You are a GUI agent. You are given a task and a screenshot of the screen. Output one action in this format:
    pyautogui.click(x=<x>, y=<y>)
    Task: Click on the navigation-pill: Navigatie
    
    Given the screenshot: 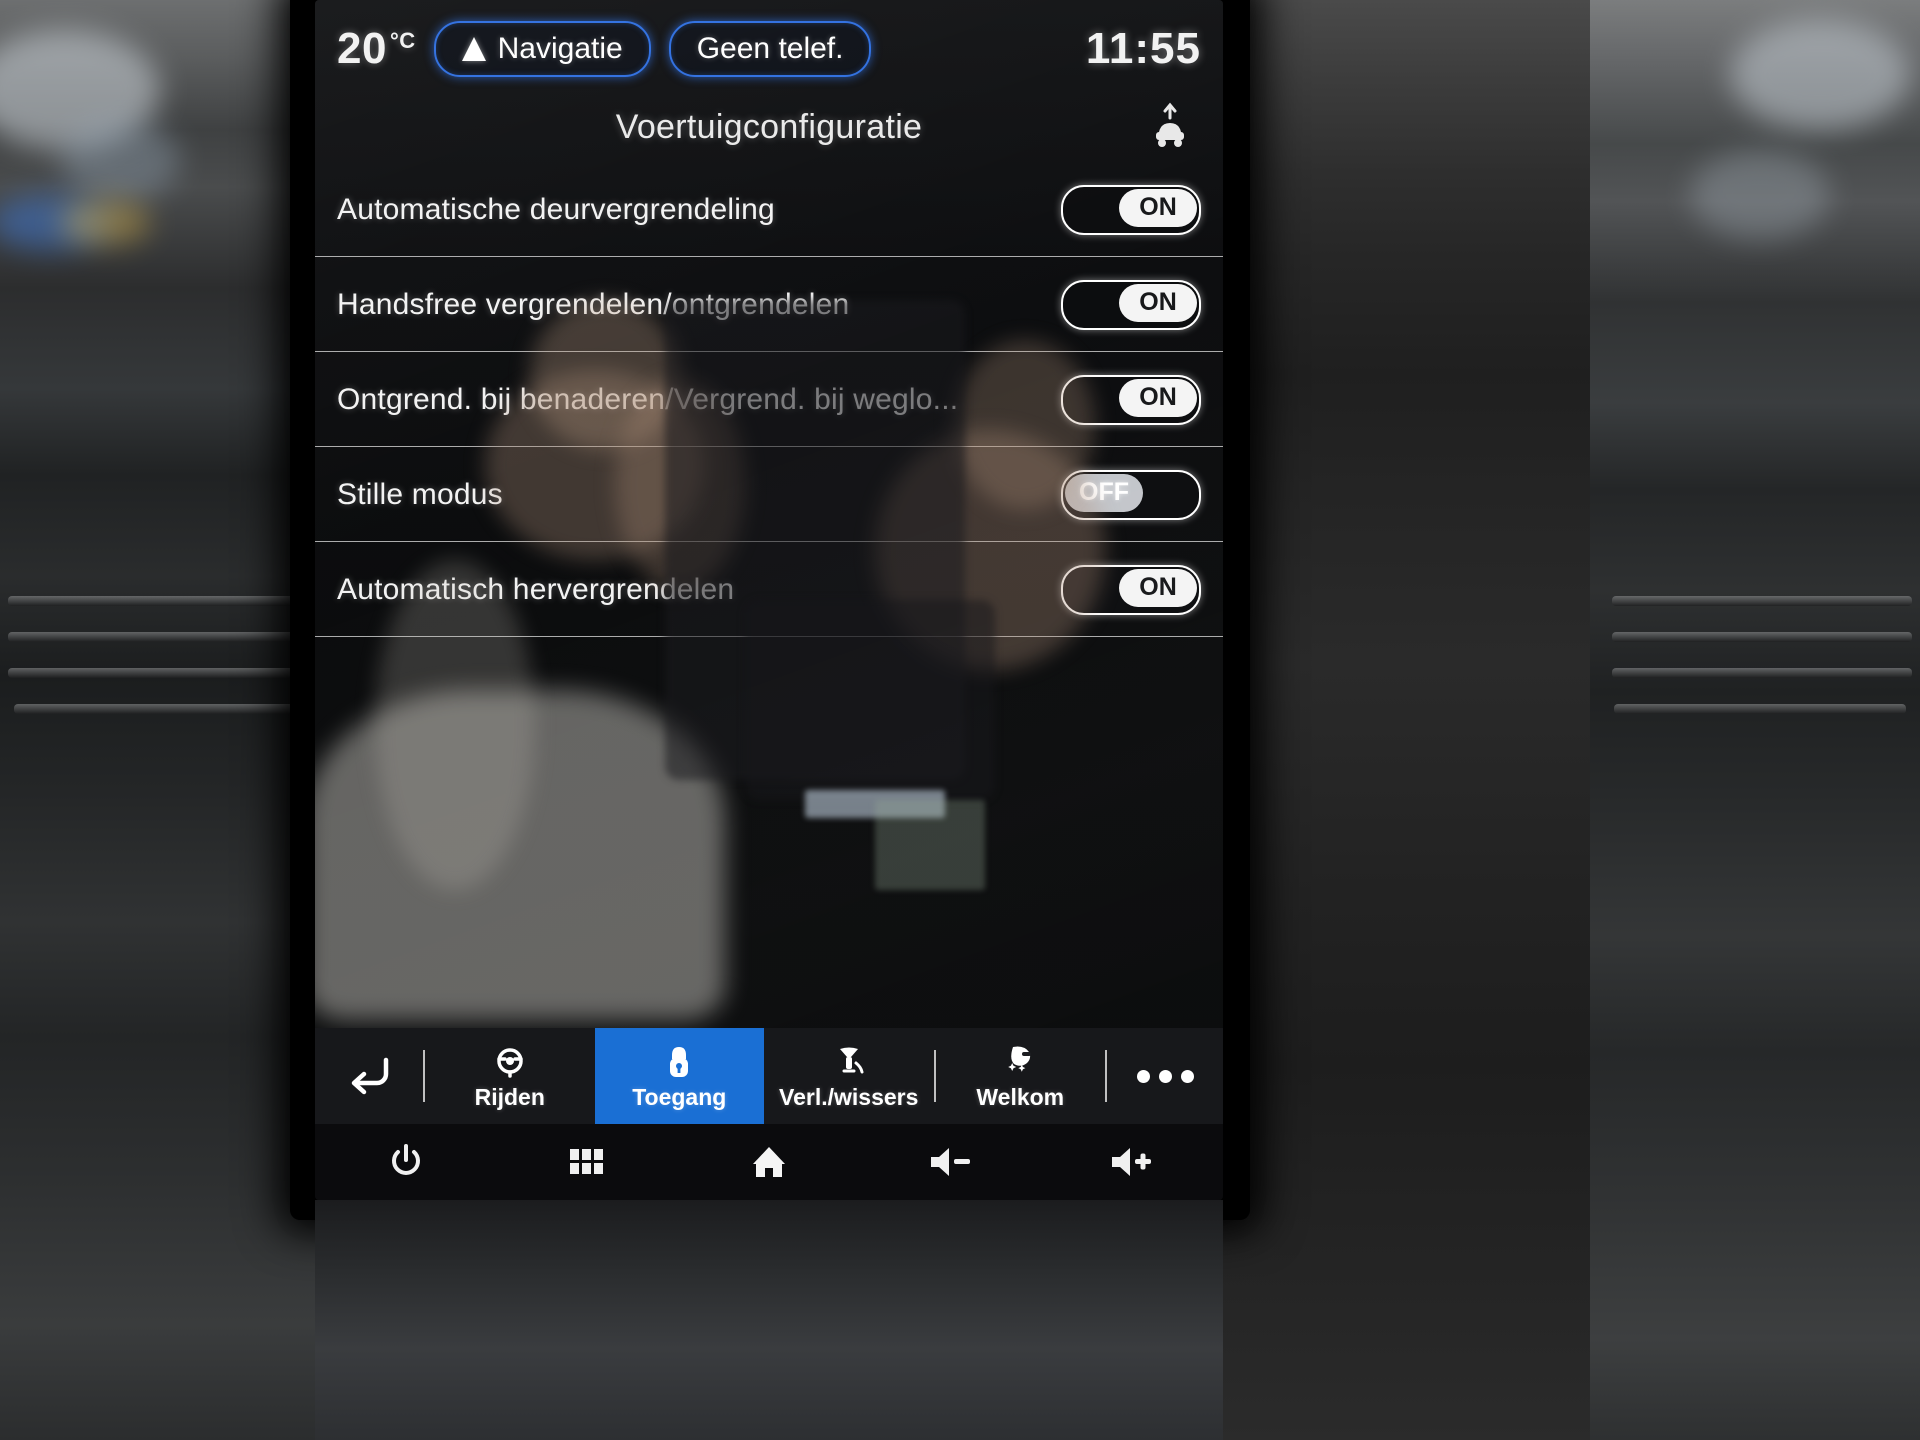 What is the action you would take?
    pyautogui.click(x=542, y=49)
    